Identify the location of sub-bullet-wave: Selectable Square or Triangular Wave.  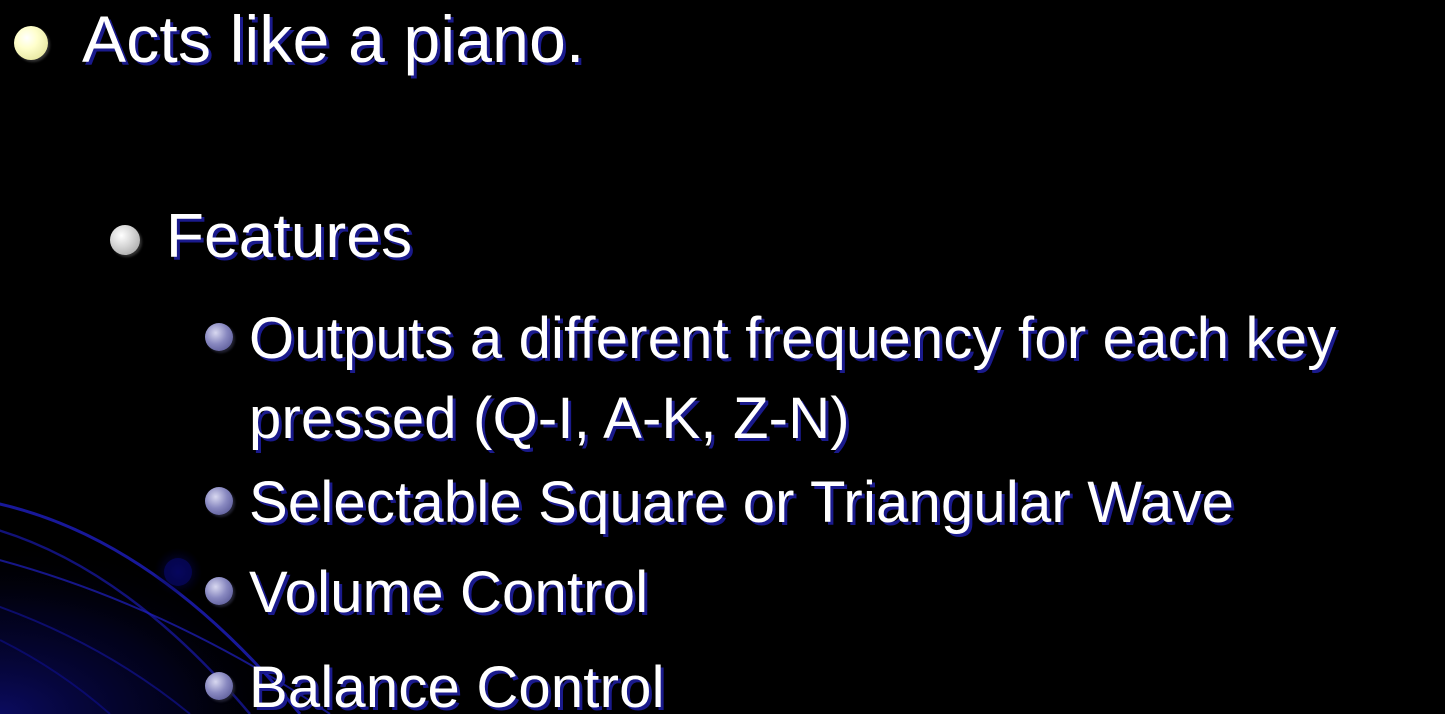
(719, 503).